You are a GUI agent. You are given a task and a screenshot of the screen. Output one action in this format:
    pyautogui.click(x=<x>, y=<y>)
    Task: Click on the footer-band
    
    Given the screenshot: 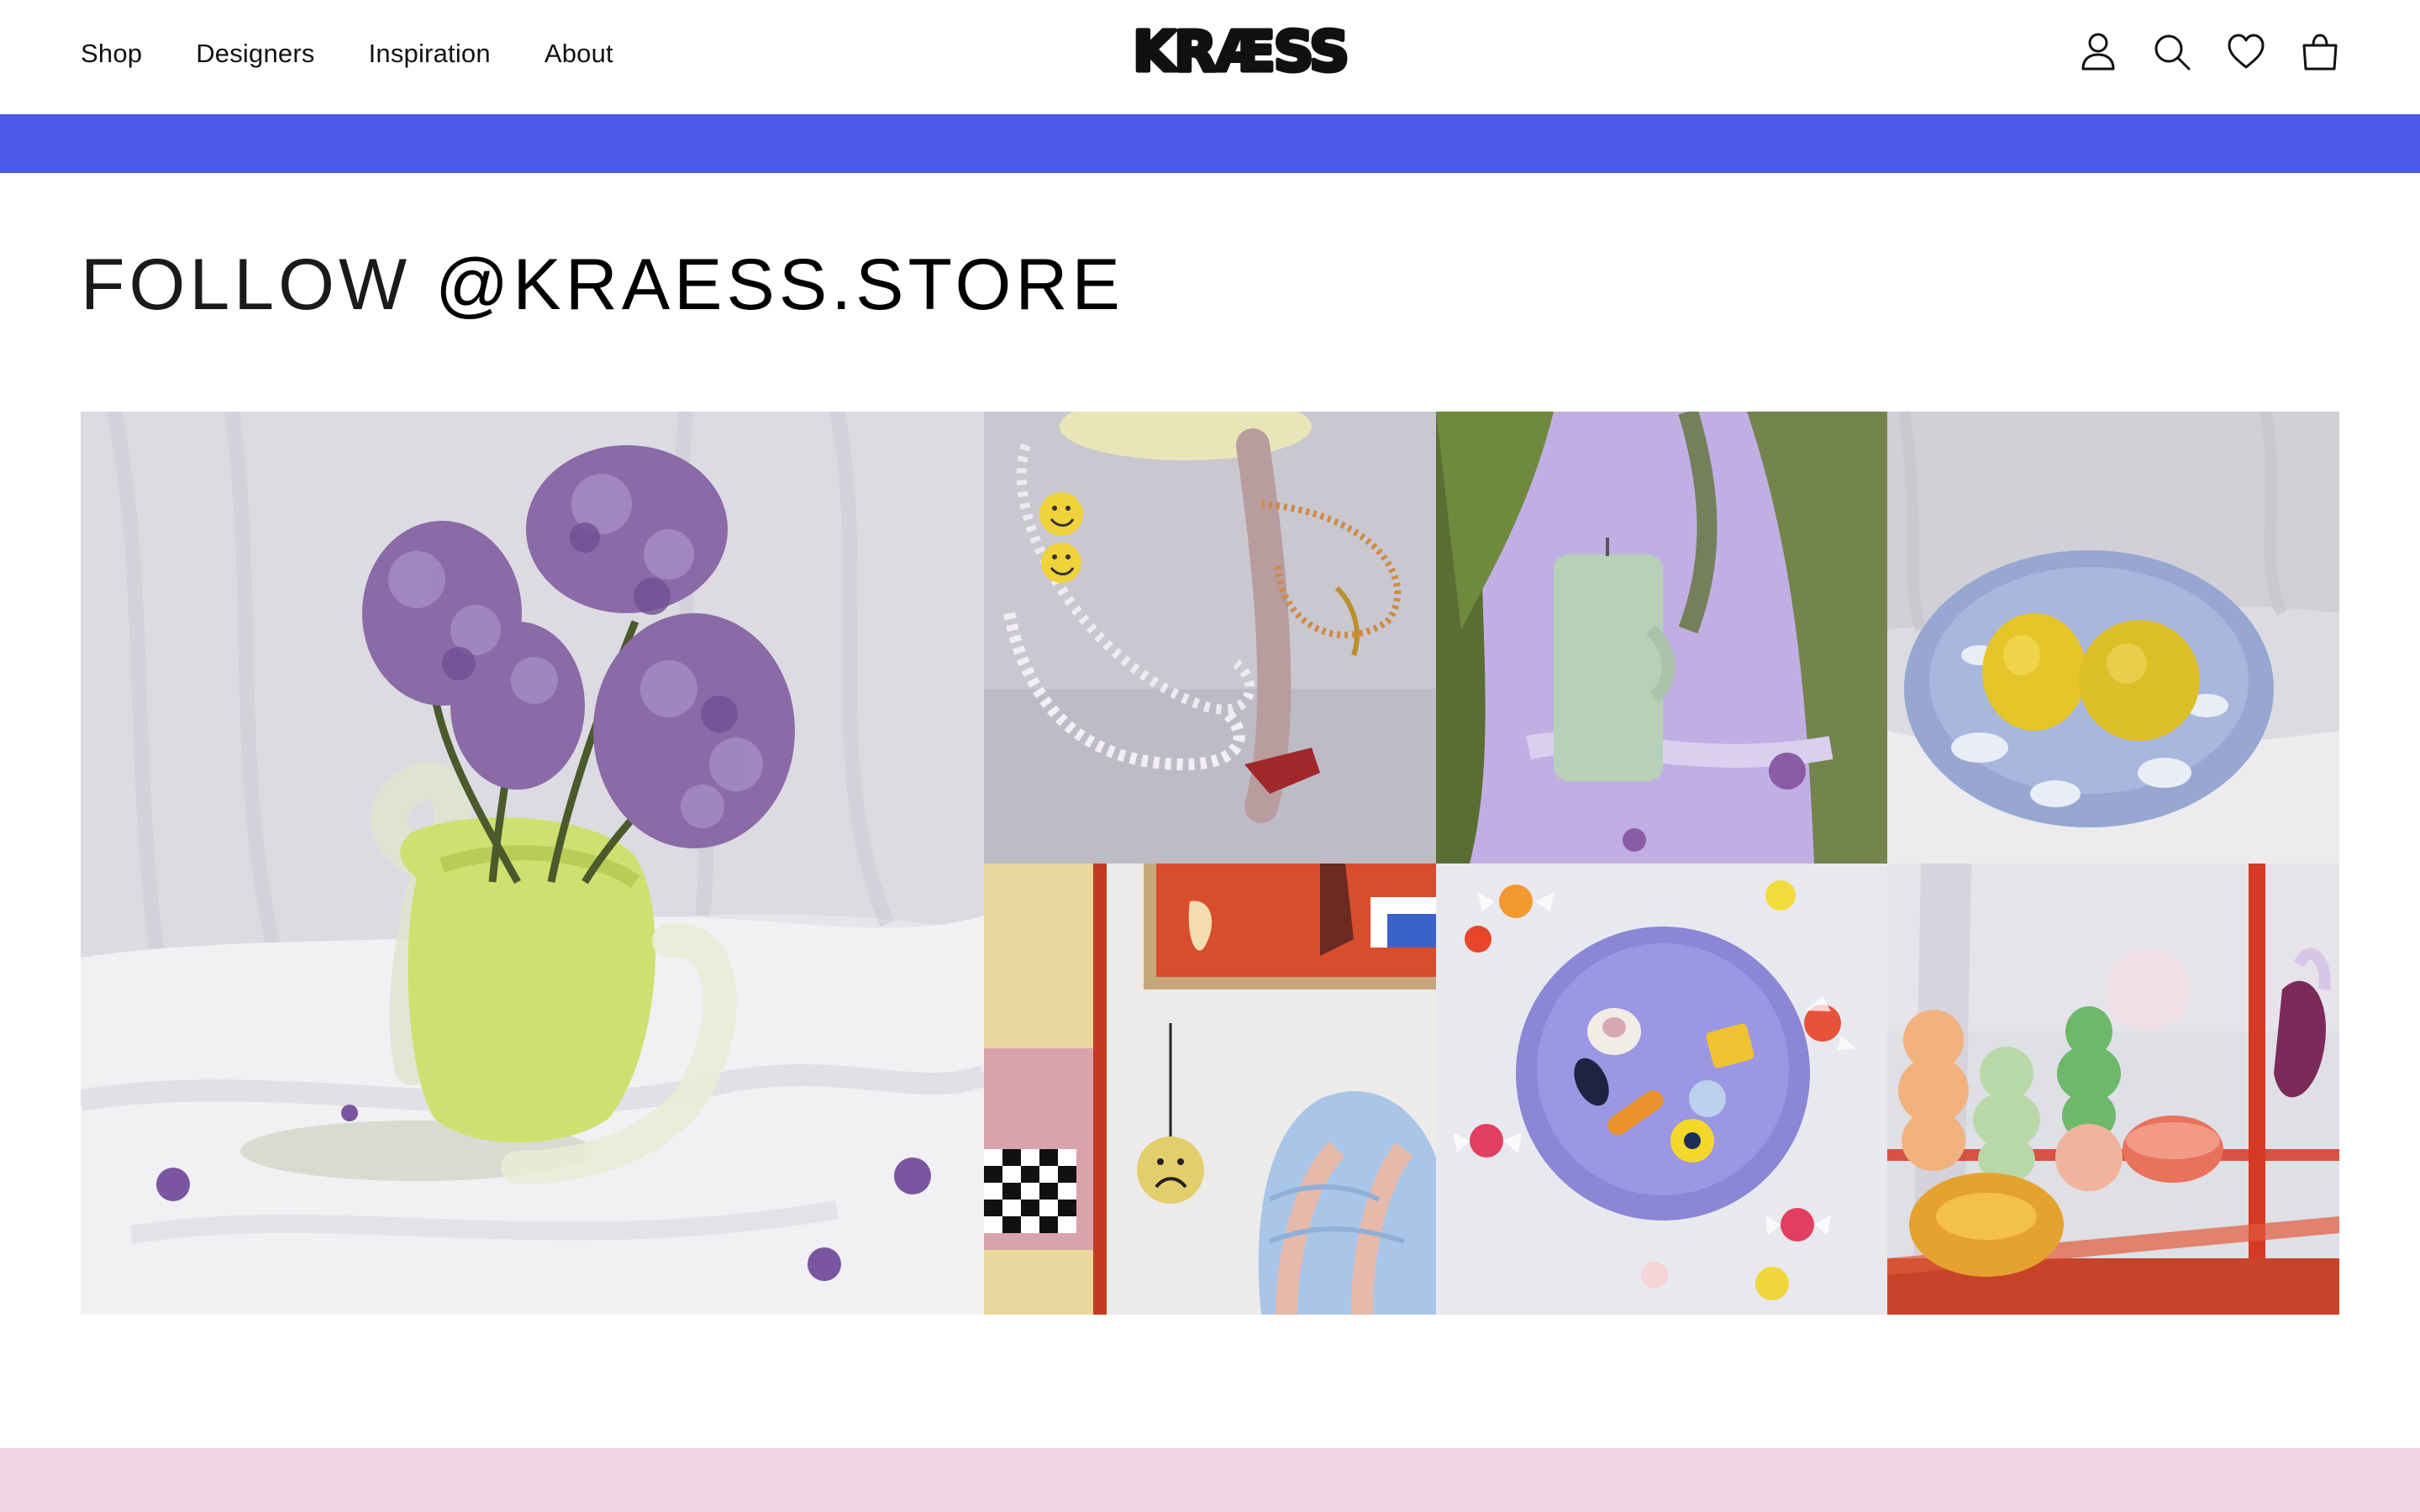 What is the action you would take?
    pyautogui.click(x=1210, y=1480)
    